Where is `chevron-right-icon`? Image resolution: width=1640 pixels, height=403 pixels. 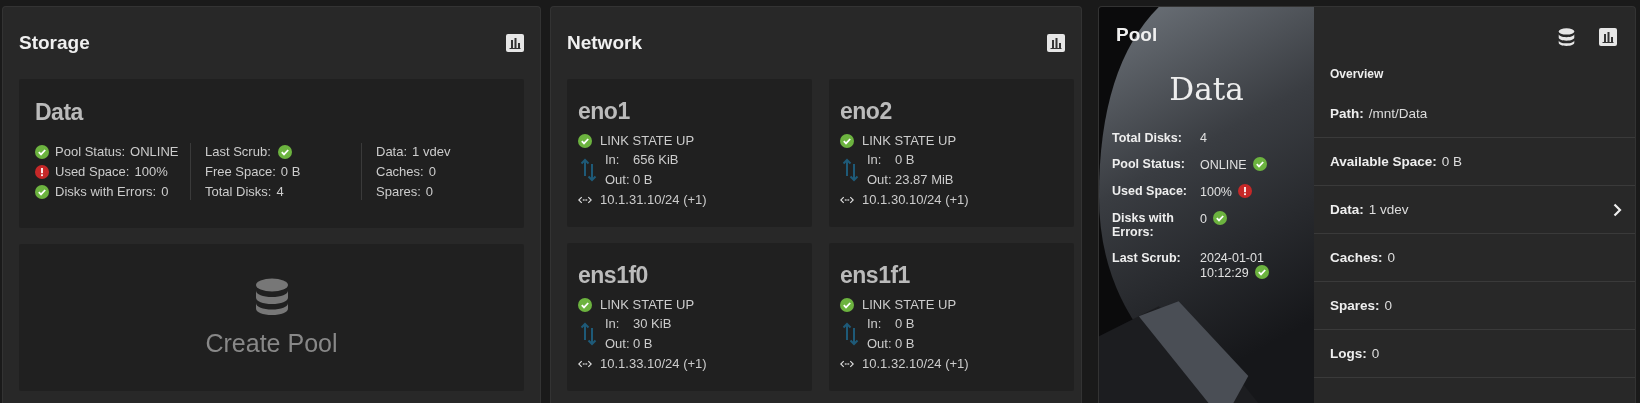 chevron-right-icon is located at coordinates (1617, 209).